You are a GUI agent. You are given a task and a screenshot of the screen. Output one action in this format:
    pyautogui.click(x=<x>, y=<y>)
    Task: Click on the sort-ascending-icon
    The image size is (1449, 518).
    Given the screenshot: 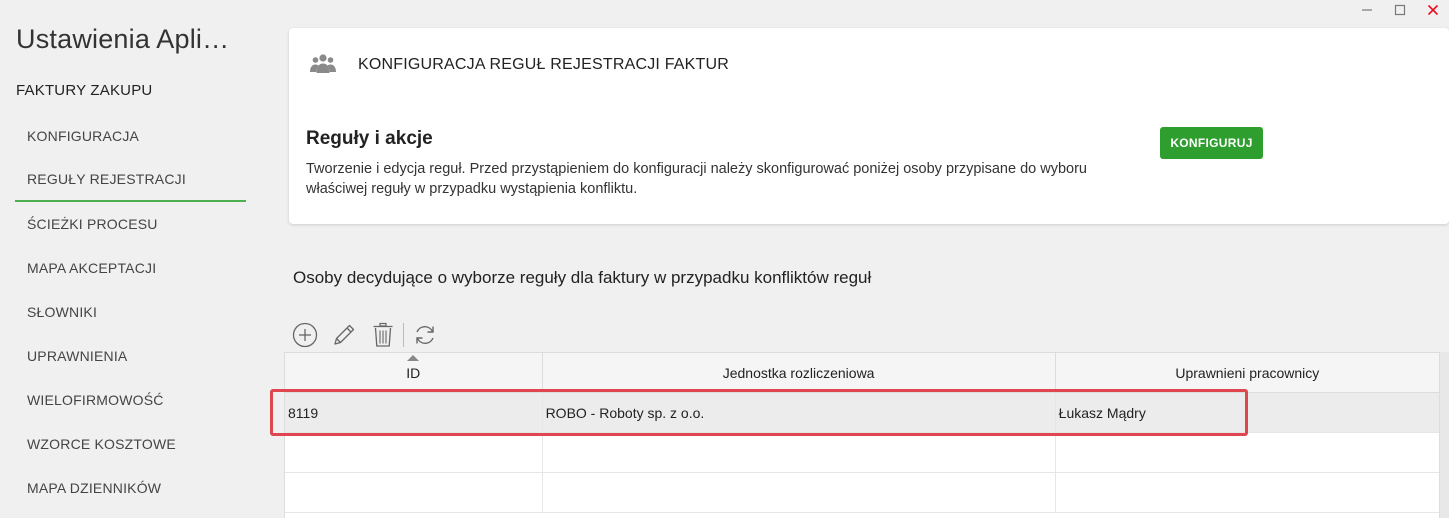 What is the action you would take?
    pyautogui.click(x=413, y=358)
    